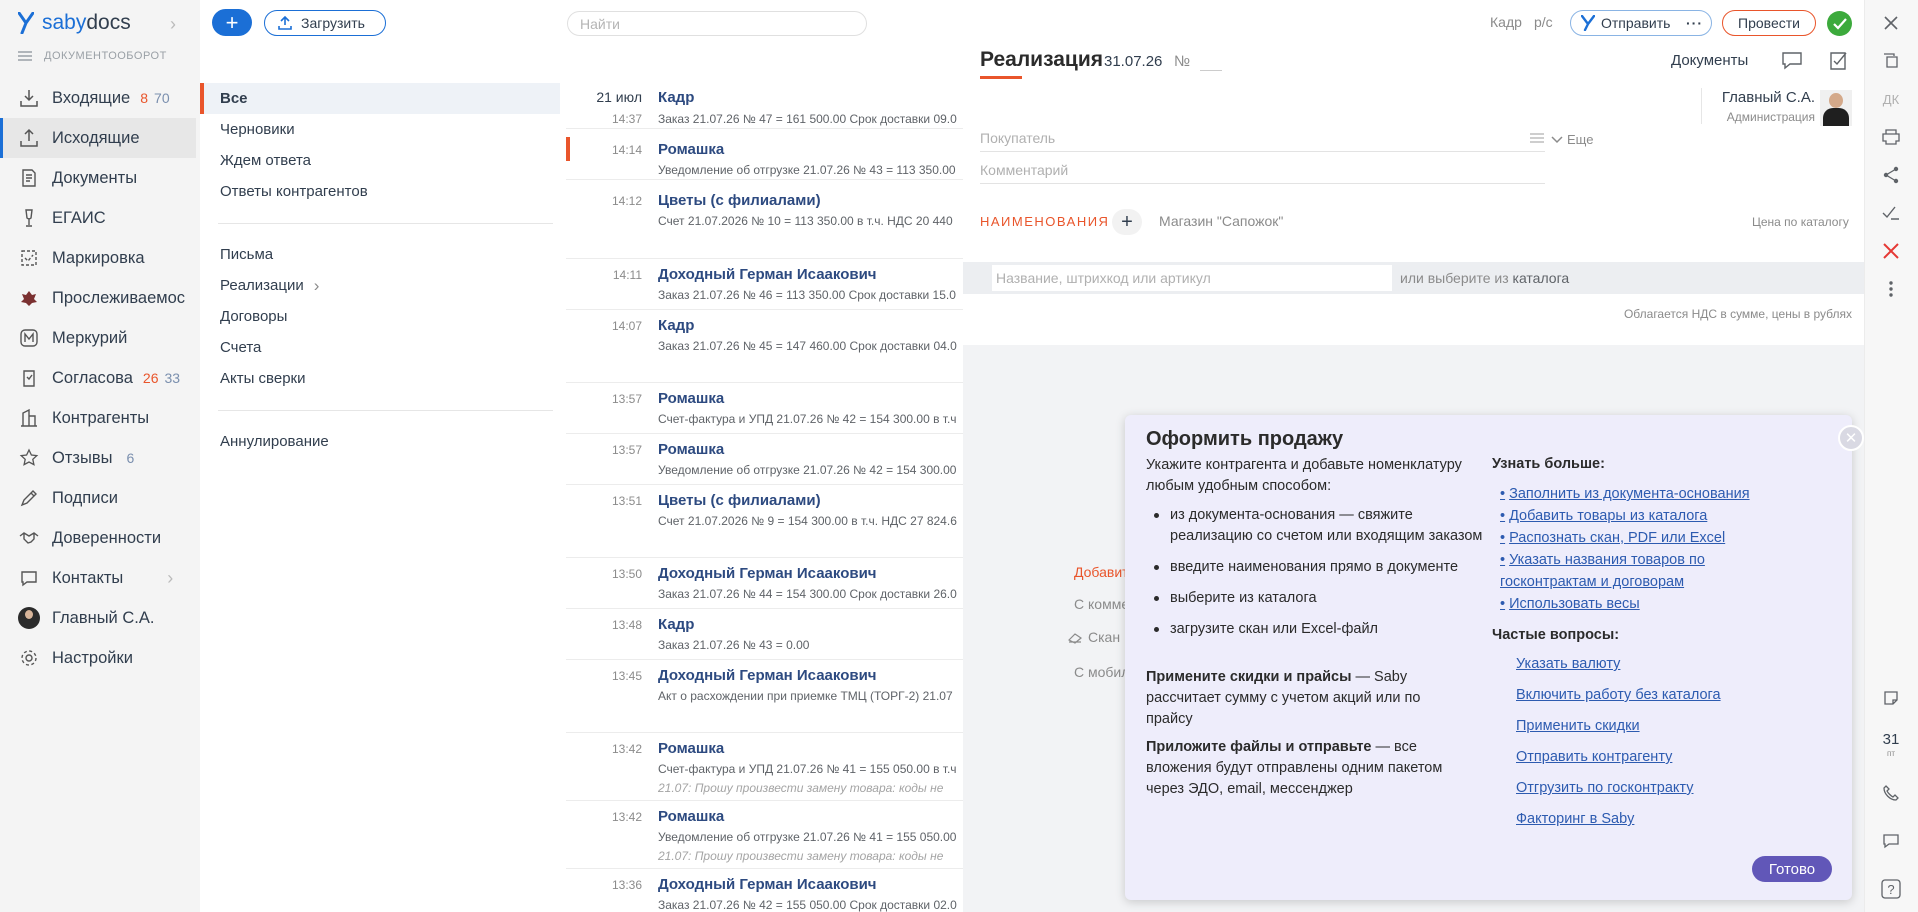 This screenshot has width=1918, height=912. I want to click on document-number-field, so click(1211, 70).